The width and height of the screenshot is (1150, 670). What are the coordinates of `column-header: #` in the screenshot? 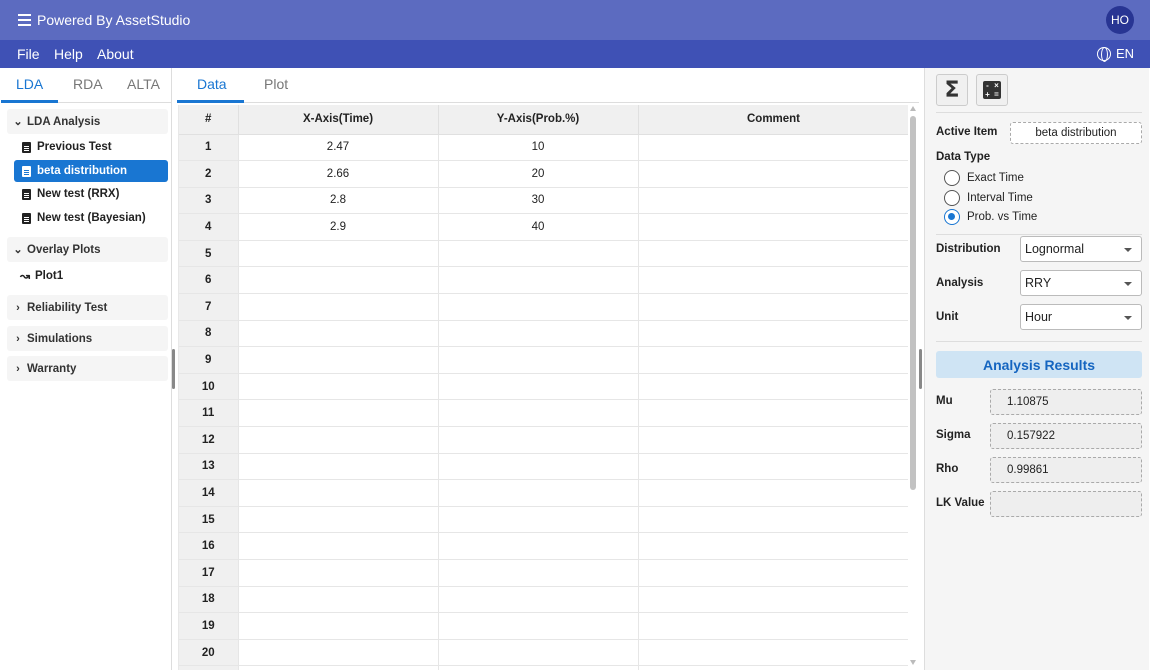 It's located at (209, 120).